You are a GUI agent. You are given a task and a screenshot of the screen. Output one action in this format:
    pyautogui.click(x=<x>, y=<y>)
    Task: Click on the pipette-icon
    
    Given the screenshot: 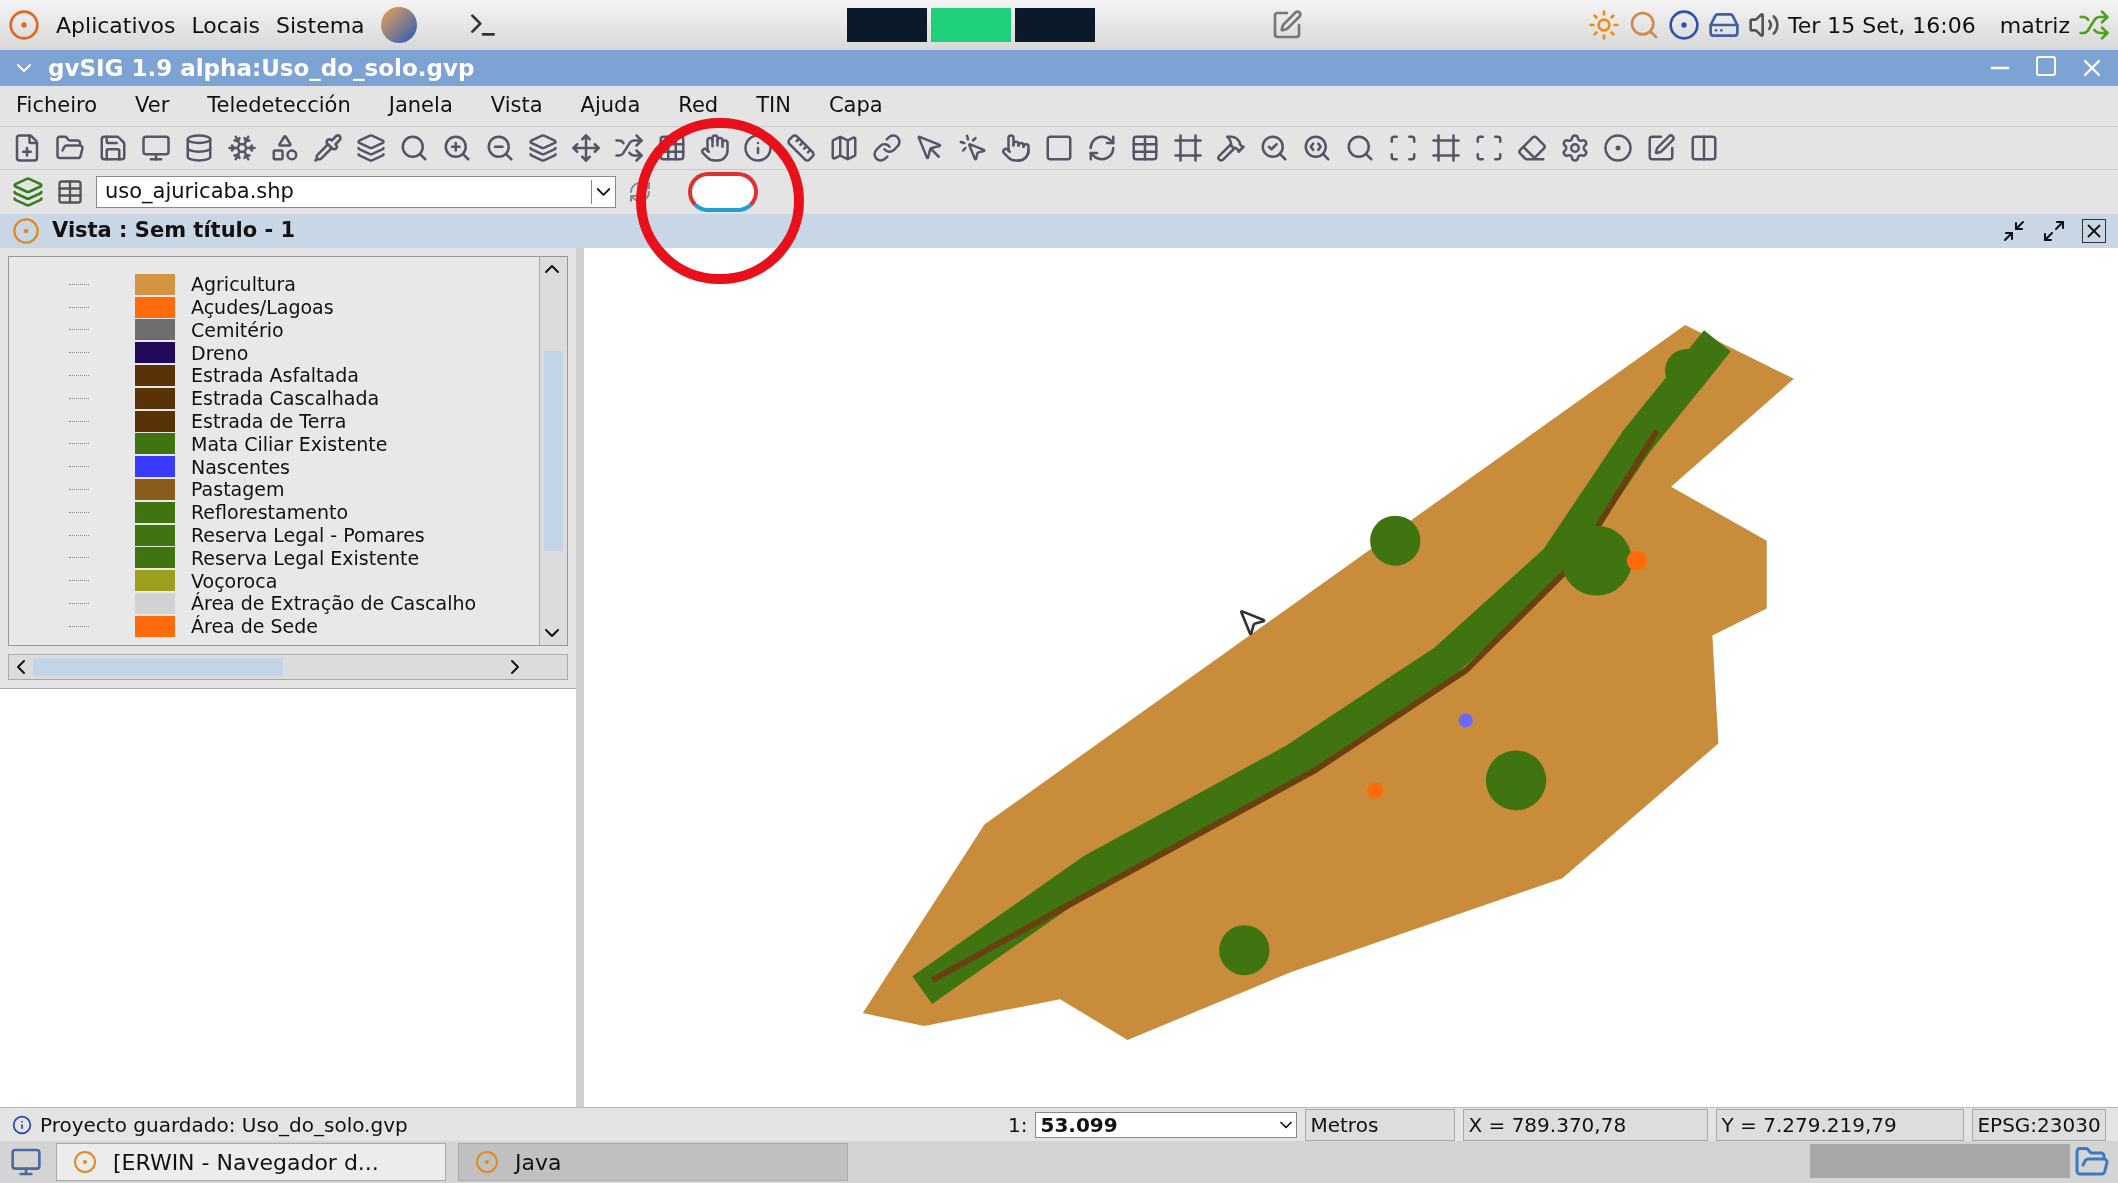 What is the action you would take?
    pyautogui.click(x=328, y=148)
    